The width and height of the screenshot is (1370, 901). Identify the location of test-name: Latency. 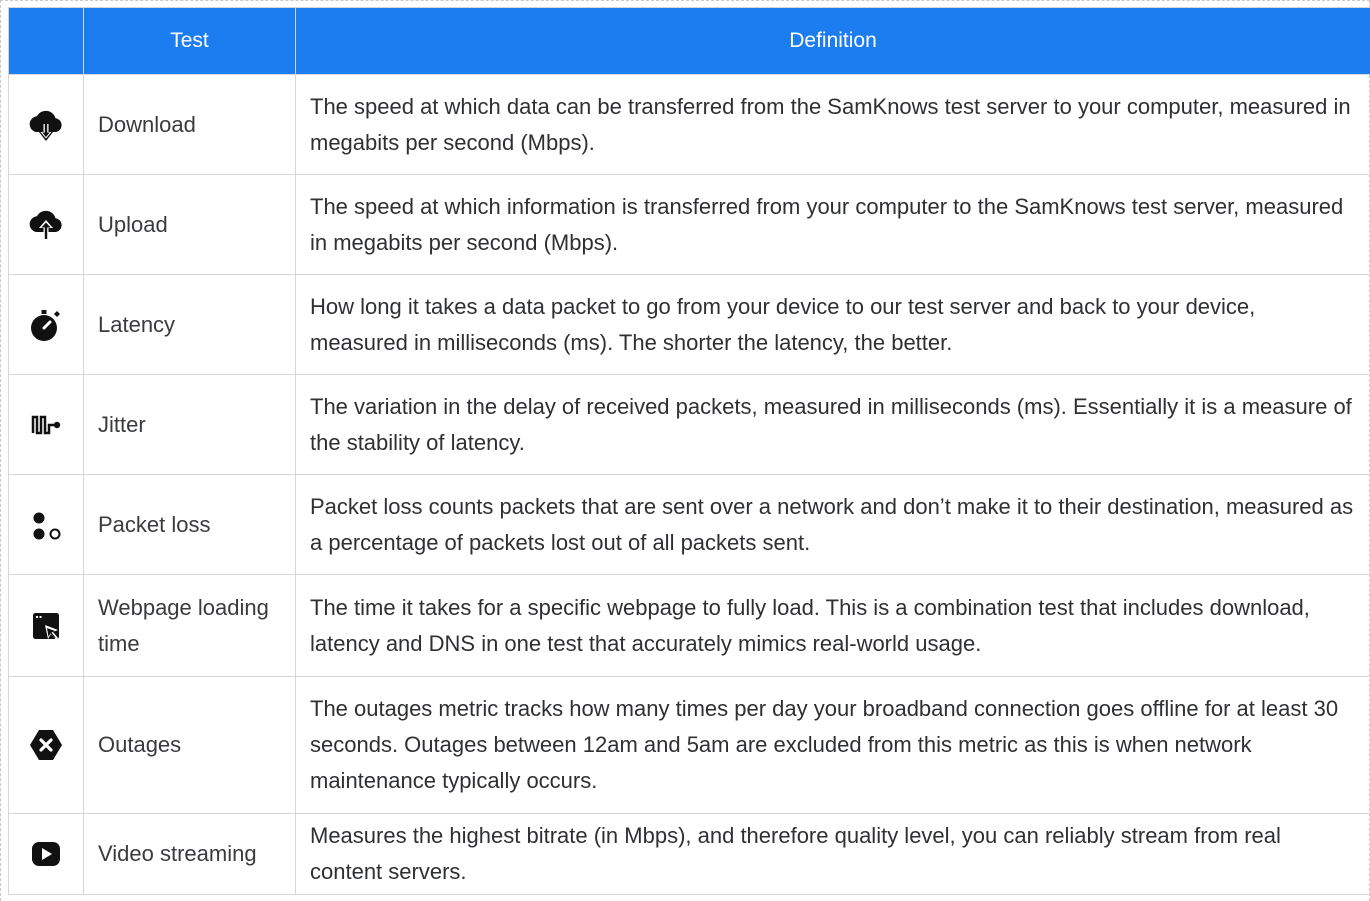
(189, 324).